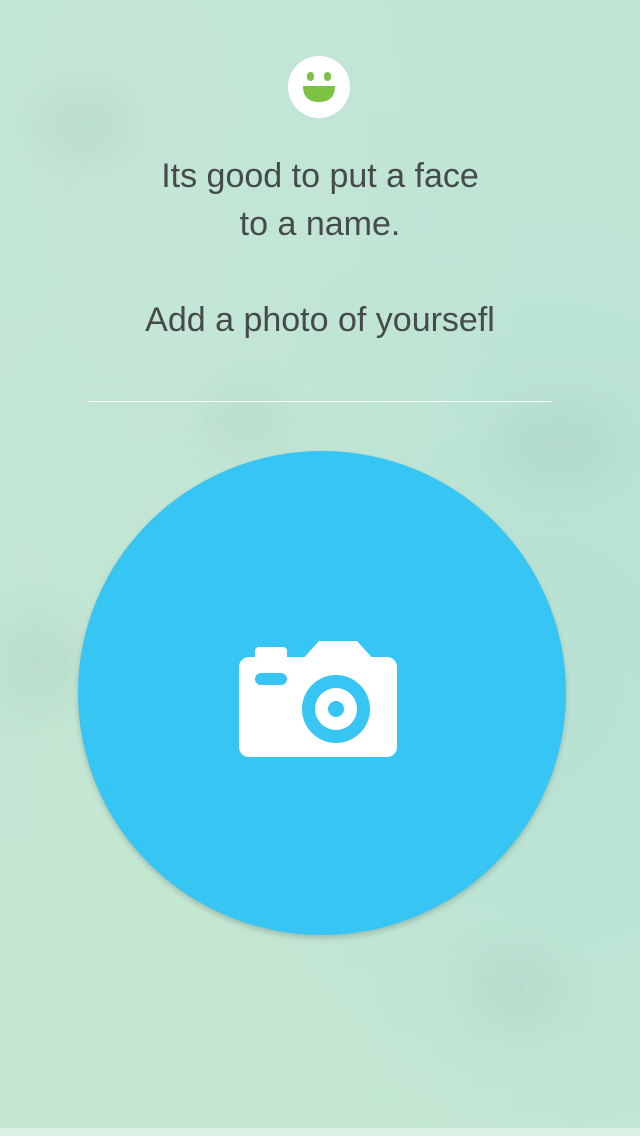 Image resolution: width=640 pixels, height=1136 pixels. Describe the element at coordinates (320, 224) in the screenshot. I see `headline-line-2: to a name.` at that location.